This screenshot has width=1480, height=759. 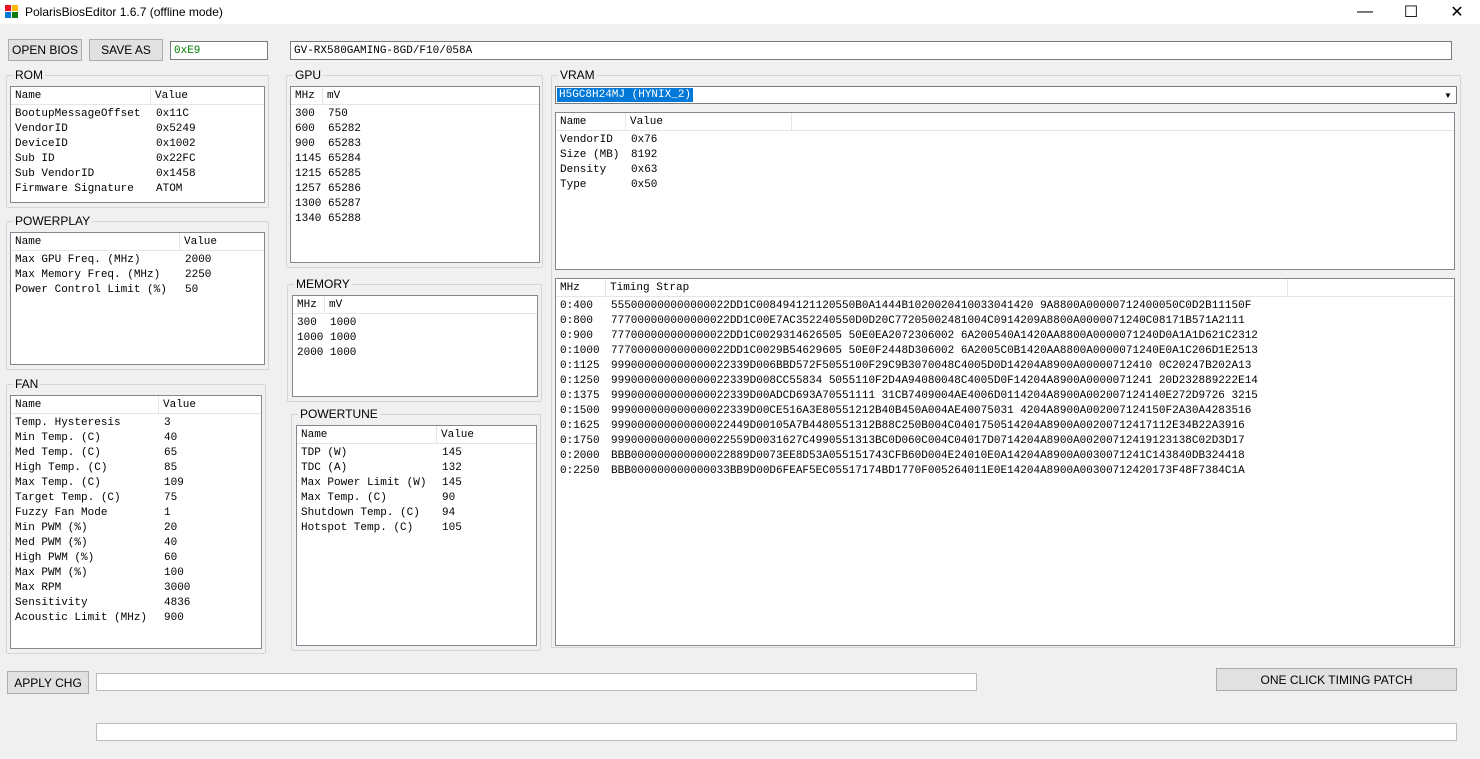 What do you see at coordinates (1005, 170) in the screenshot?
I see `vram-info-row: Density 0x63` at bounding box center [1005, 170].